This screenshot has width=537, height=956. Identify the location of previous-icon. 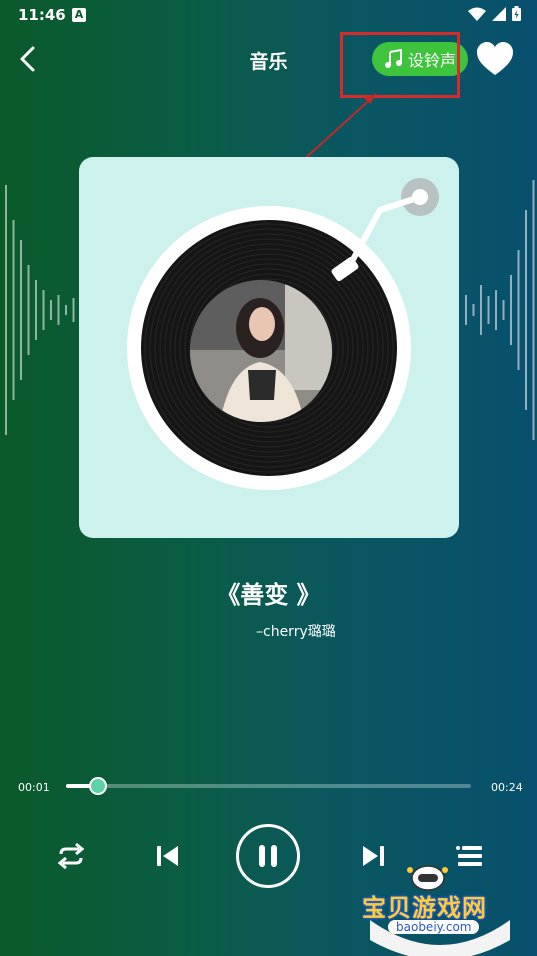
(168, 856).